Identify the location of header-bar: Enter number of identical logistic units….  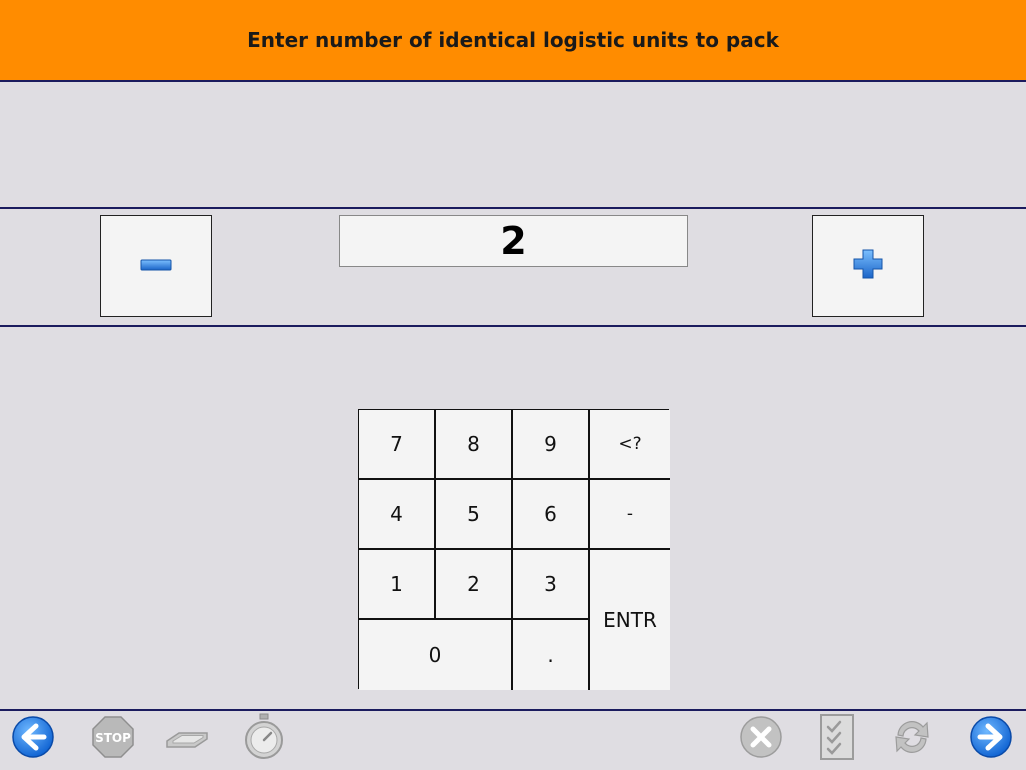
(513, 41).